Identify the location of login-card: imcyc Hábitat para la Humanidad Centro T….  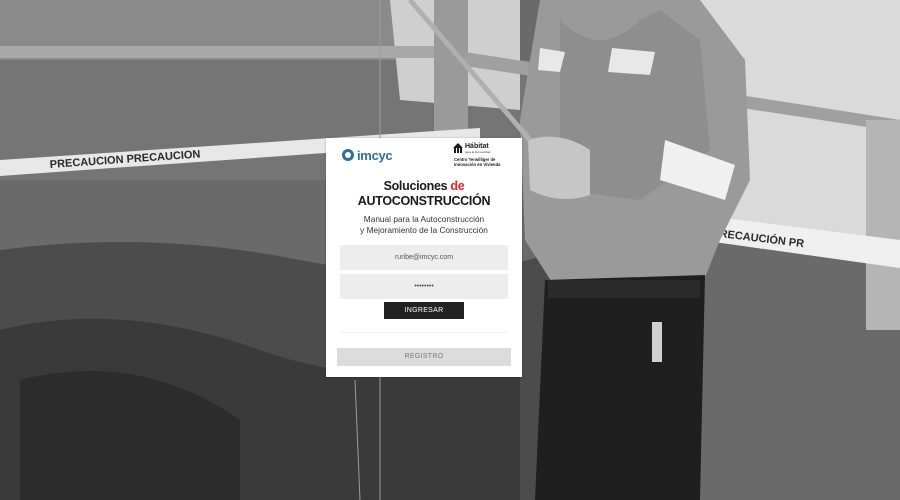
(424, 257).